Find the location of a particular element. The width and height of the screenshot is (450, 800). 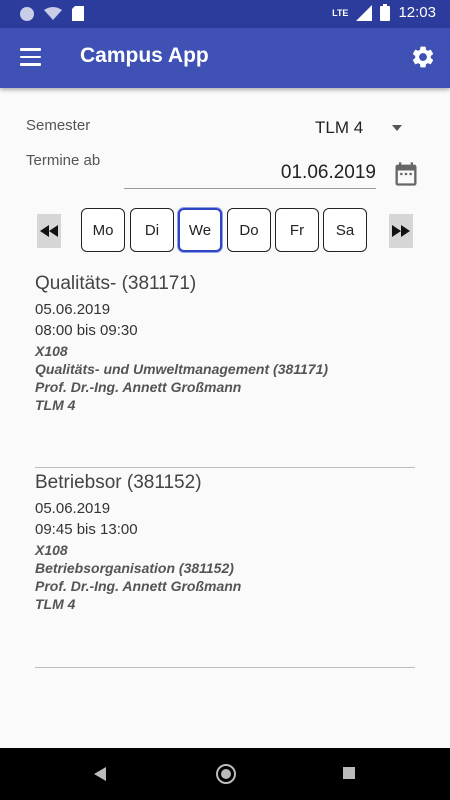

dropdown-arrow-icon is located at coordinates (397, 128).